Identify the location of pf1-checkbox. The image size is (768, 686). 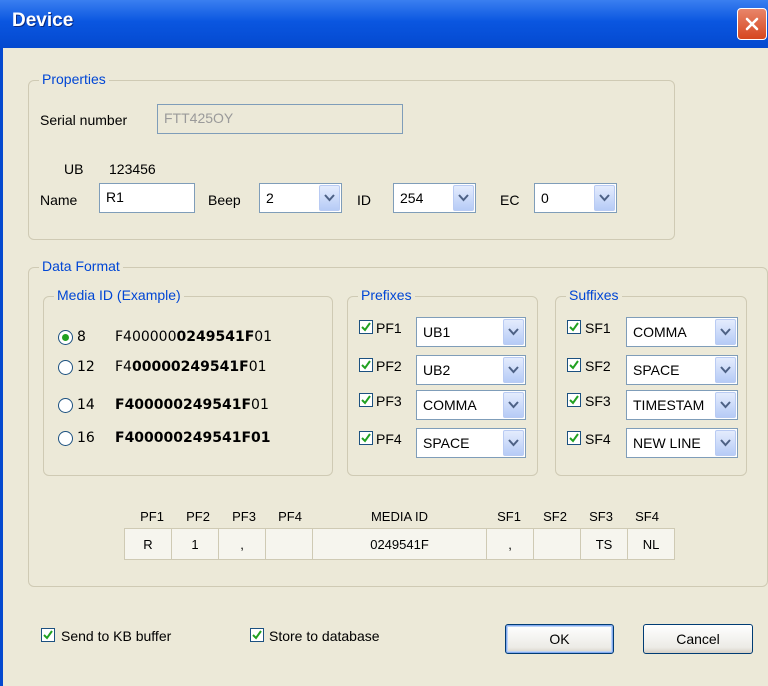
(366, 327).